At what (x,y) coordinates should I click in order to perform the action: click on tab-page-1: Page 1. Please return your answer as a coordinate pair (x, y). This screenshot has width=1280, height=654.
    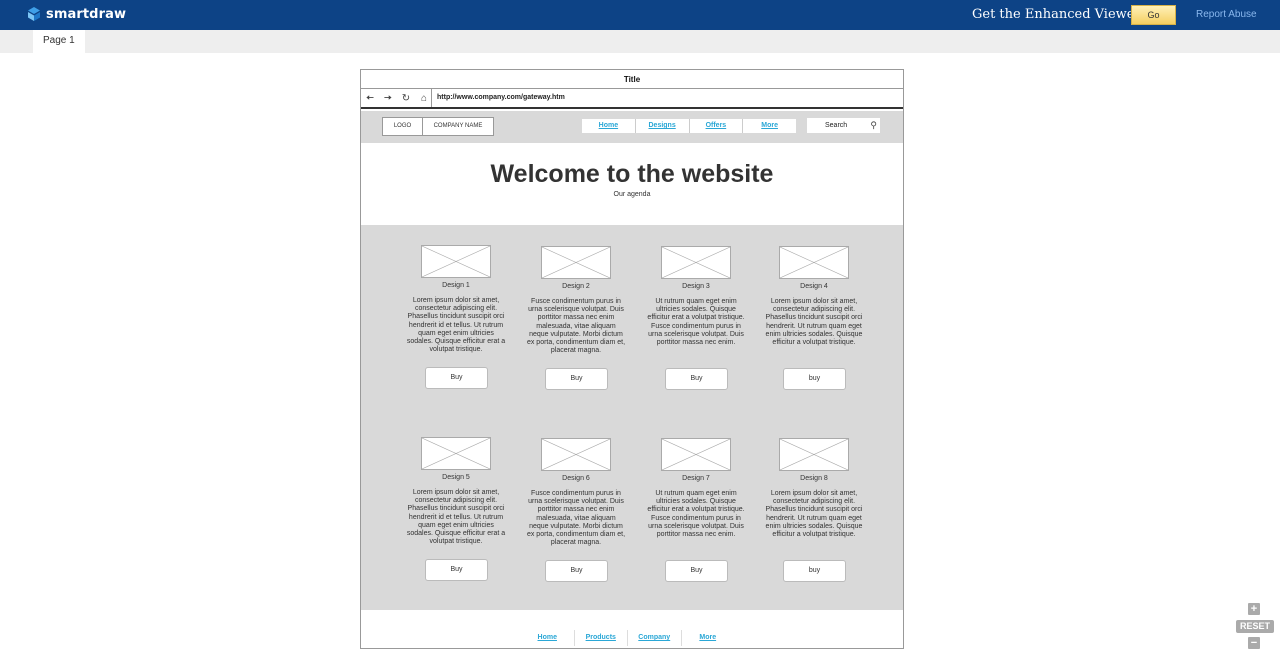
    Looking at the image, I should click on (59, 41).